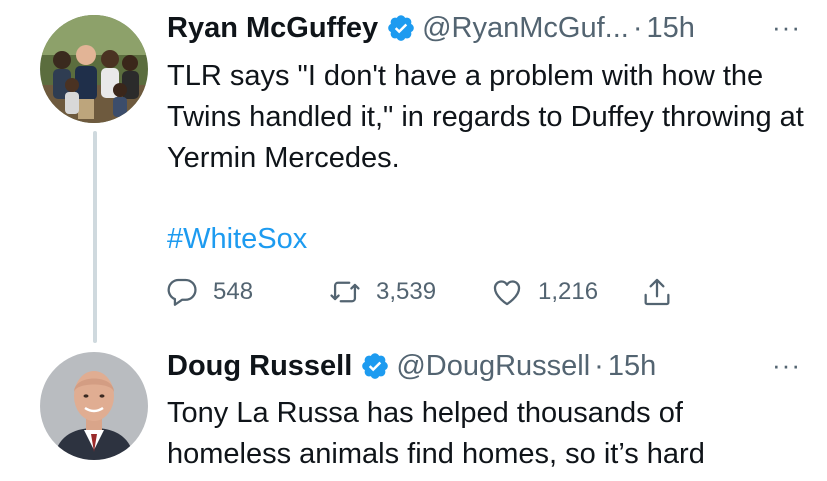 The image size is (827, 481). What do you see at coordinates (406, 291) in the screenshot?
I see `retweet-count: 3,539` at bounding box center [406, 291].